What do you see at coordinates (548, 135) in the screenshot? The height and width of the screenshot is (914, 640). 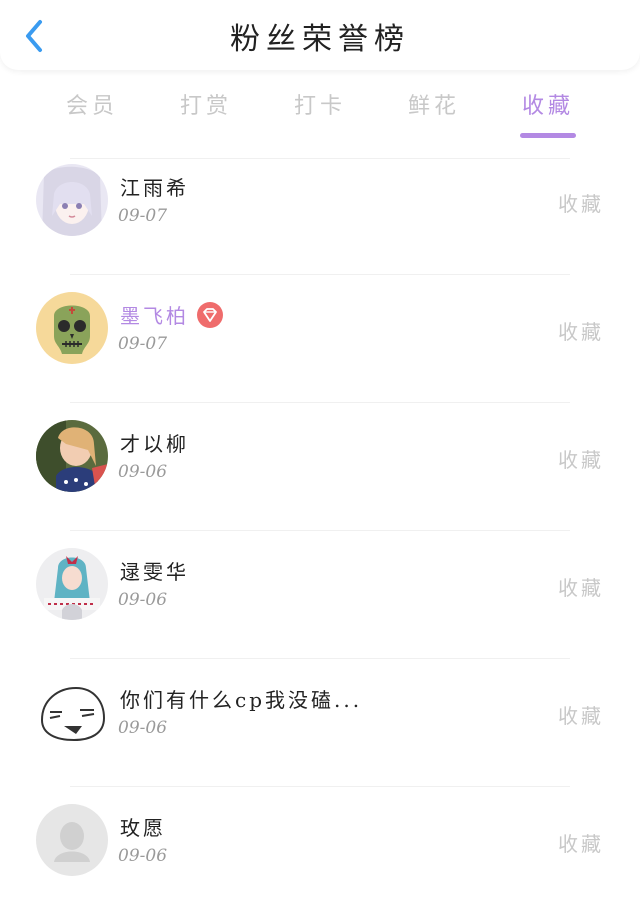 I see `active-tab-indicator` at bounding box center [548, 135].